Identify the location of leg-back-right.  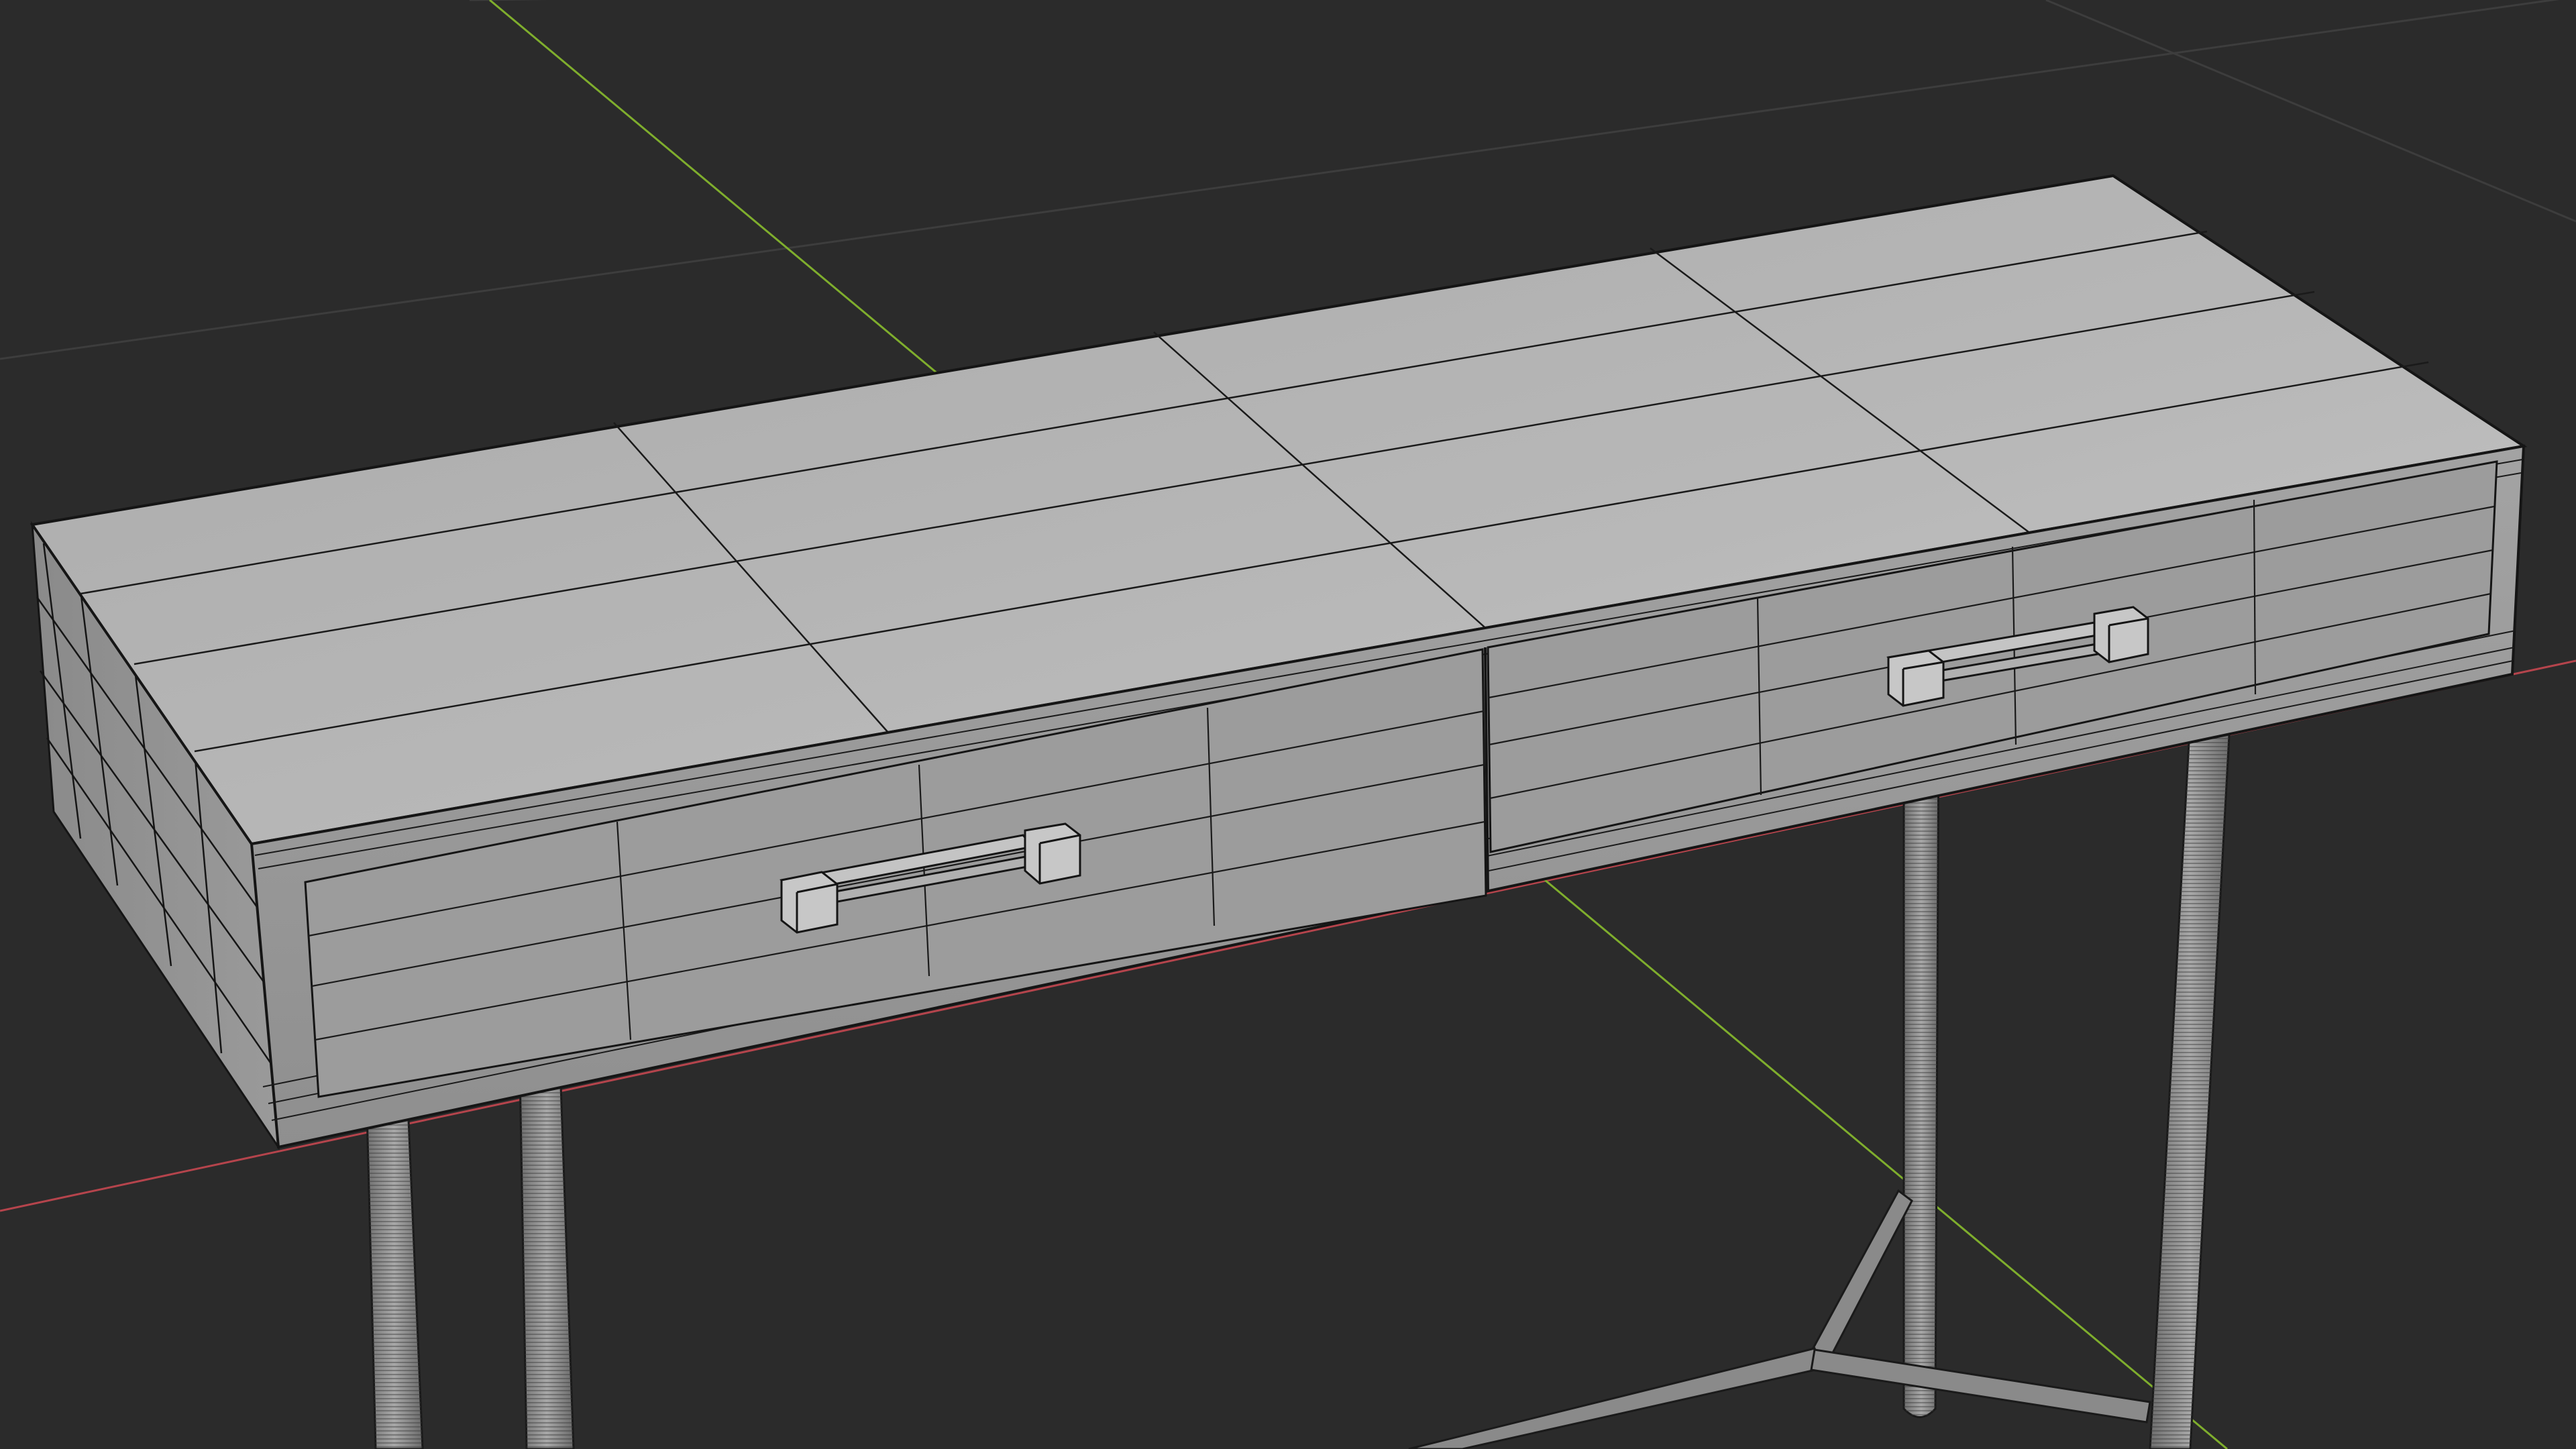
(1921, 1072).